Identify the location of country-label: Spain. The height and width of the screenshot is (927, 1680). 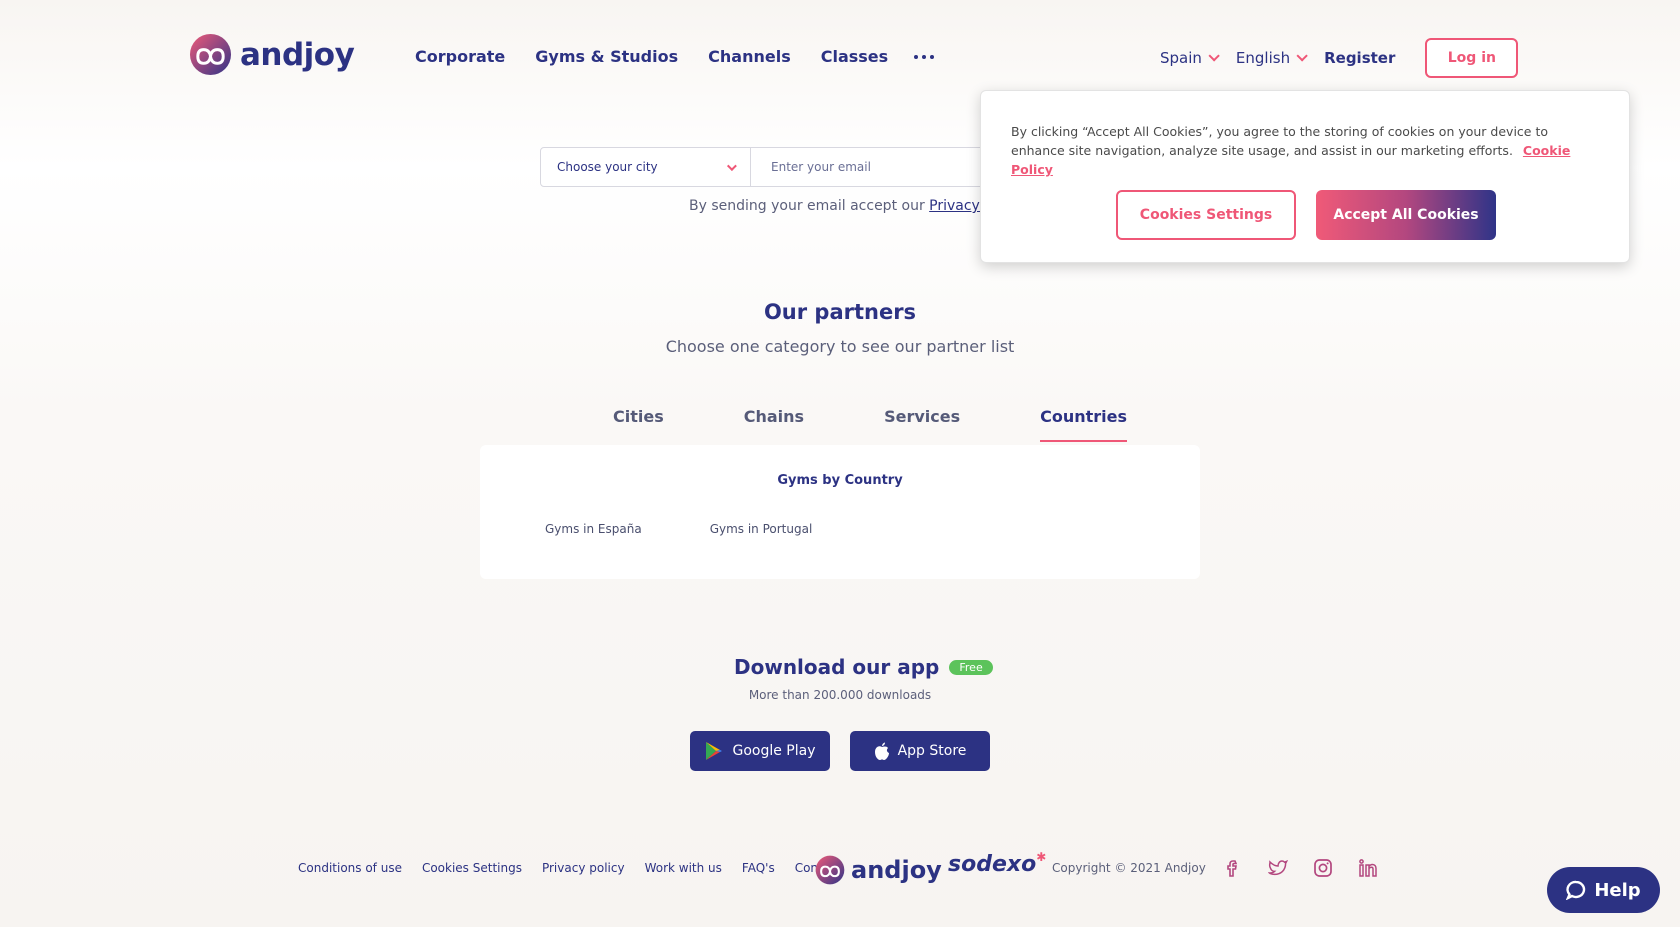
(1181, 58).